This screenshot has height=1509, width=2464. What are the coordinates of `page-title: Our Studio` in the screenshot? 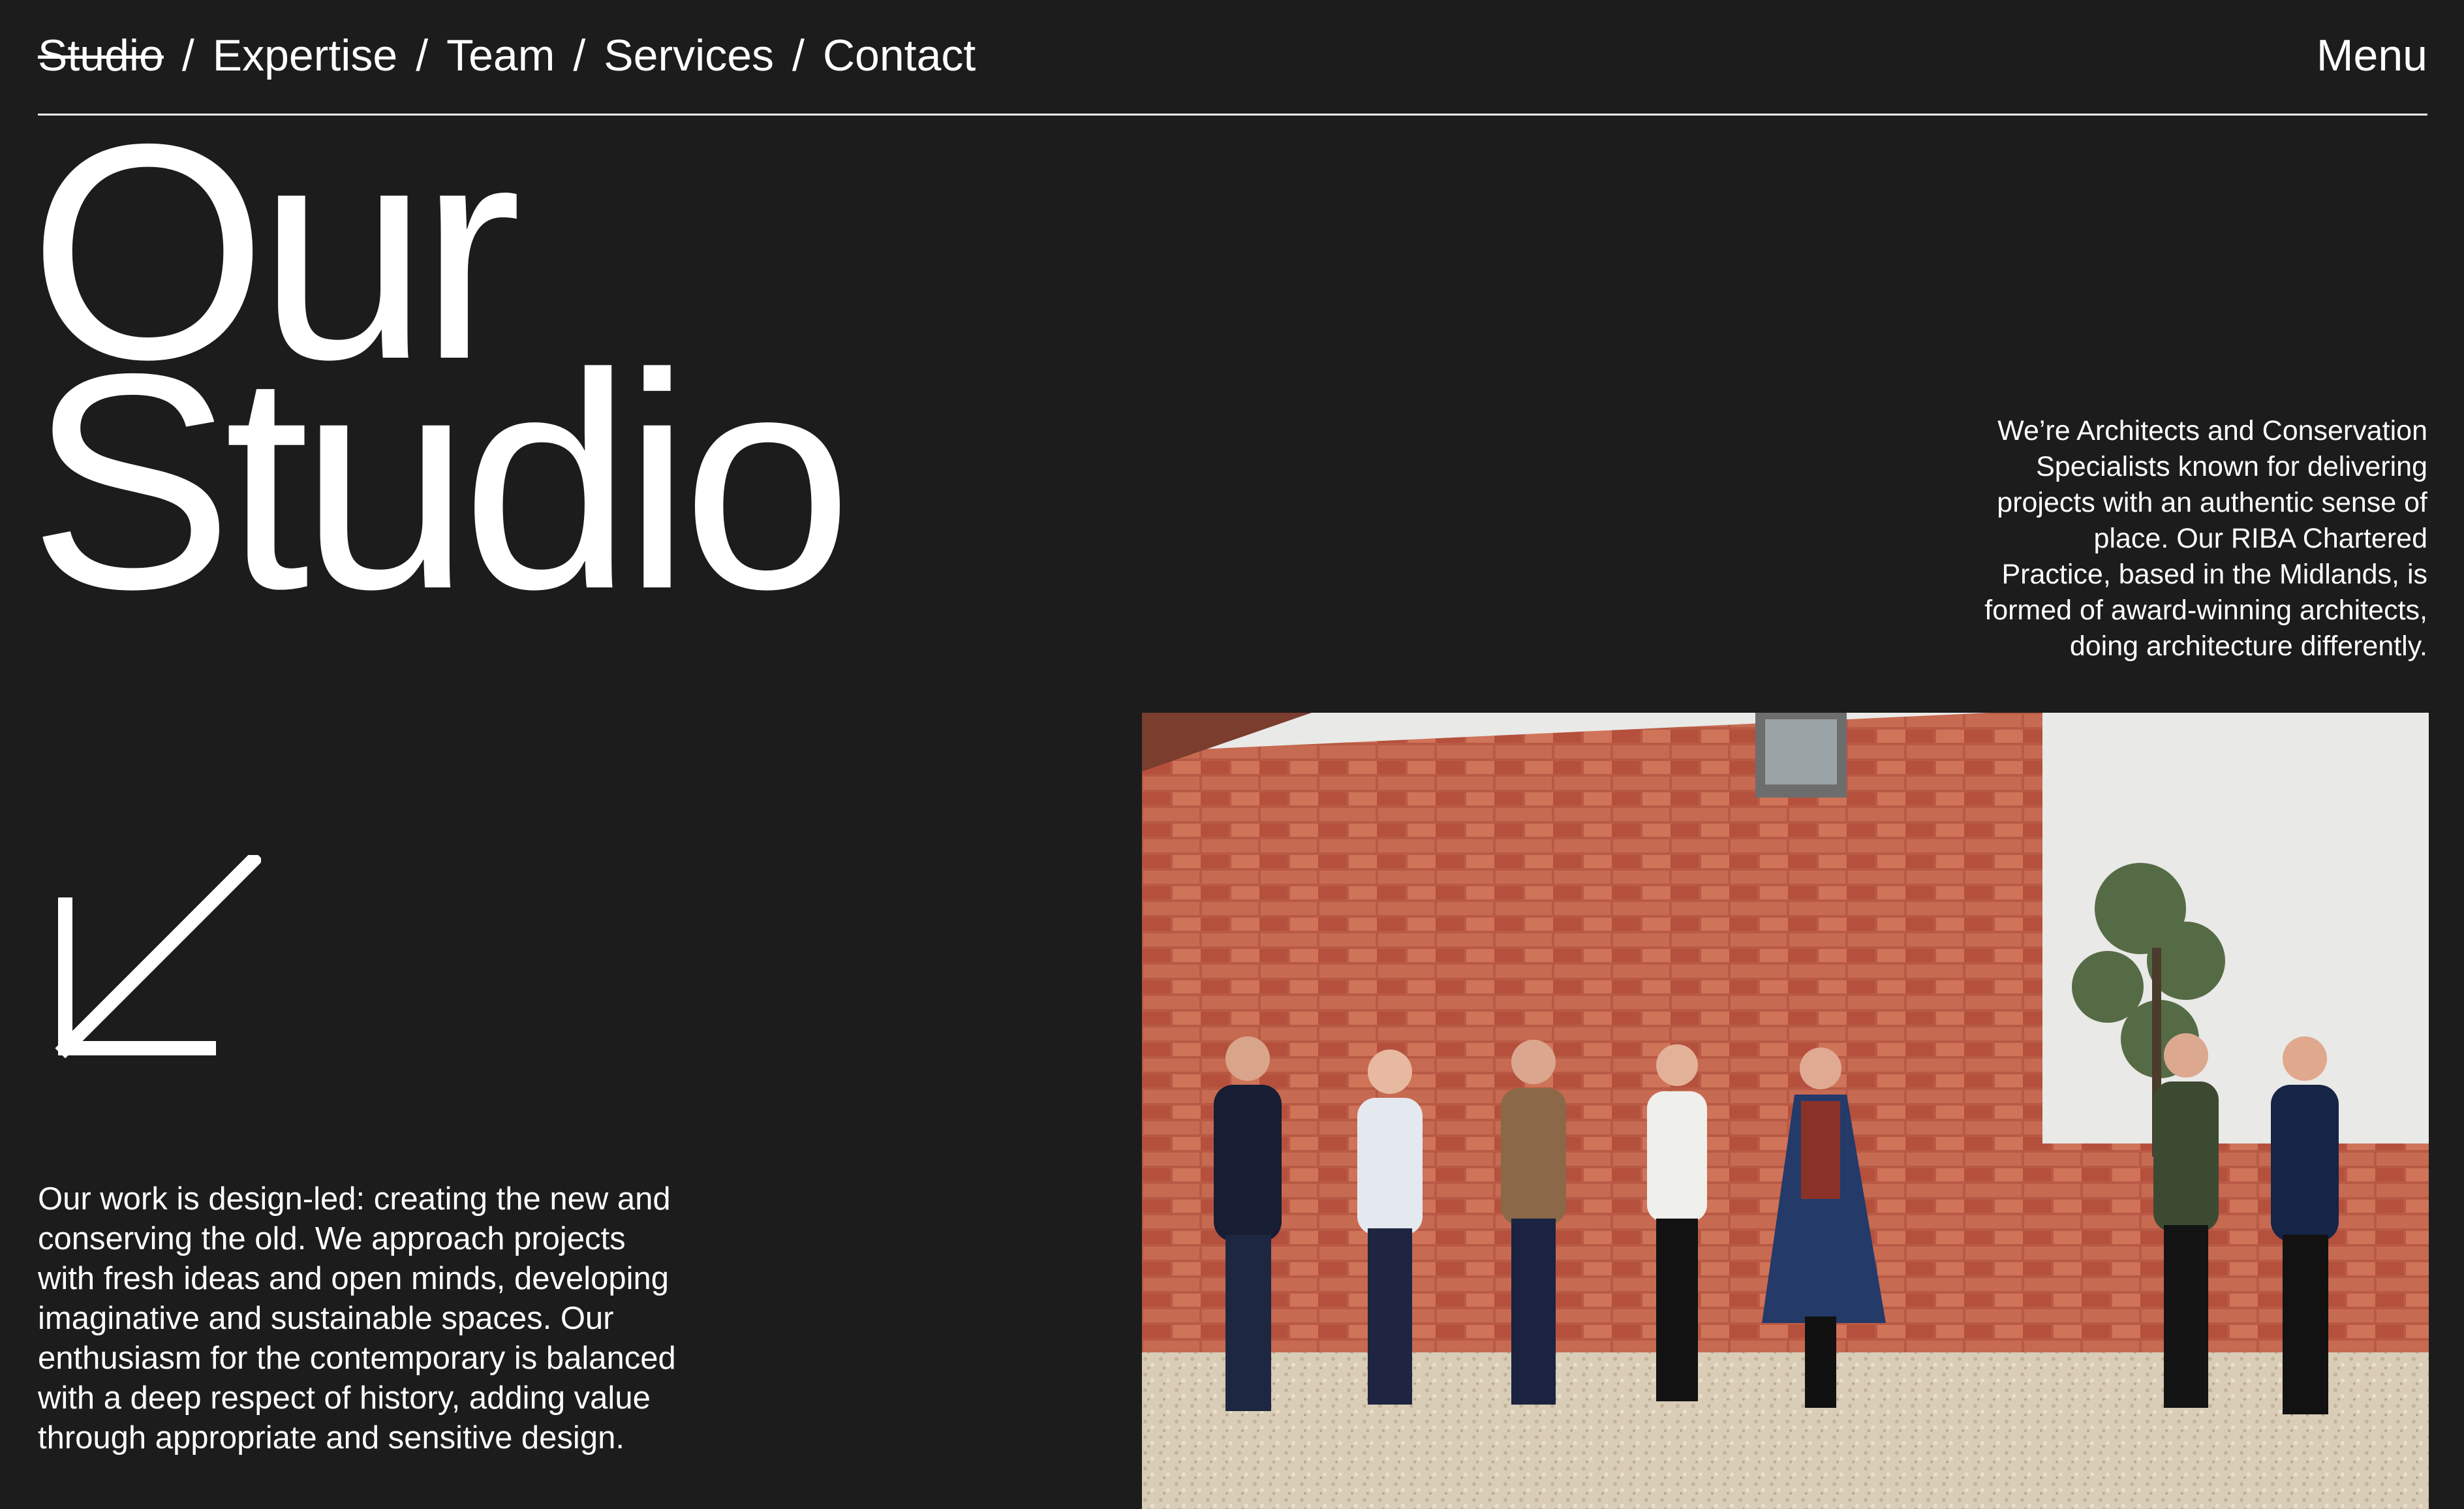 It's located at (441, 376).